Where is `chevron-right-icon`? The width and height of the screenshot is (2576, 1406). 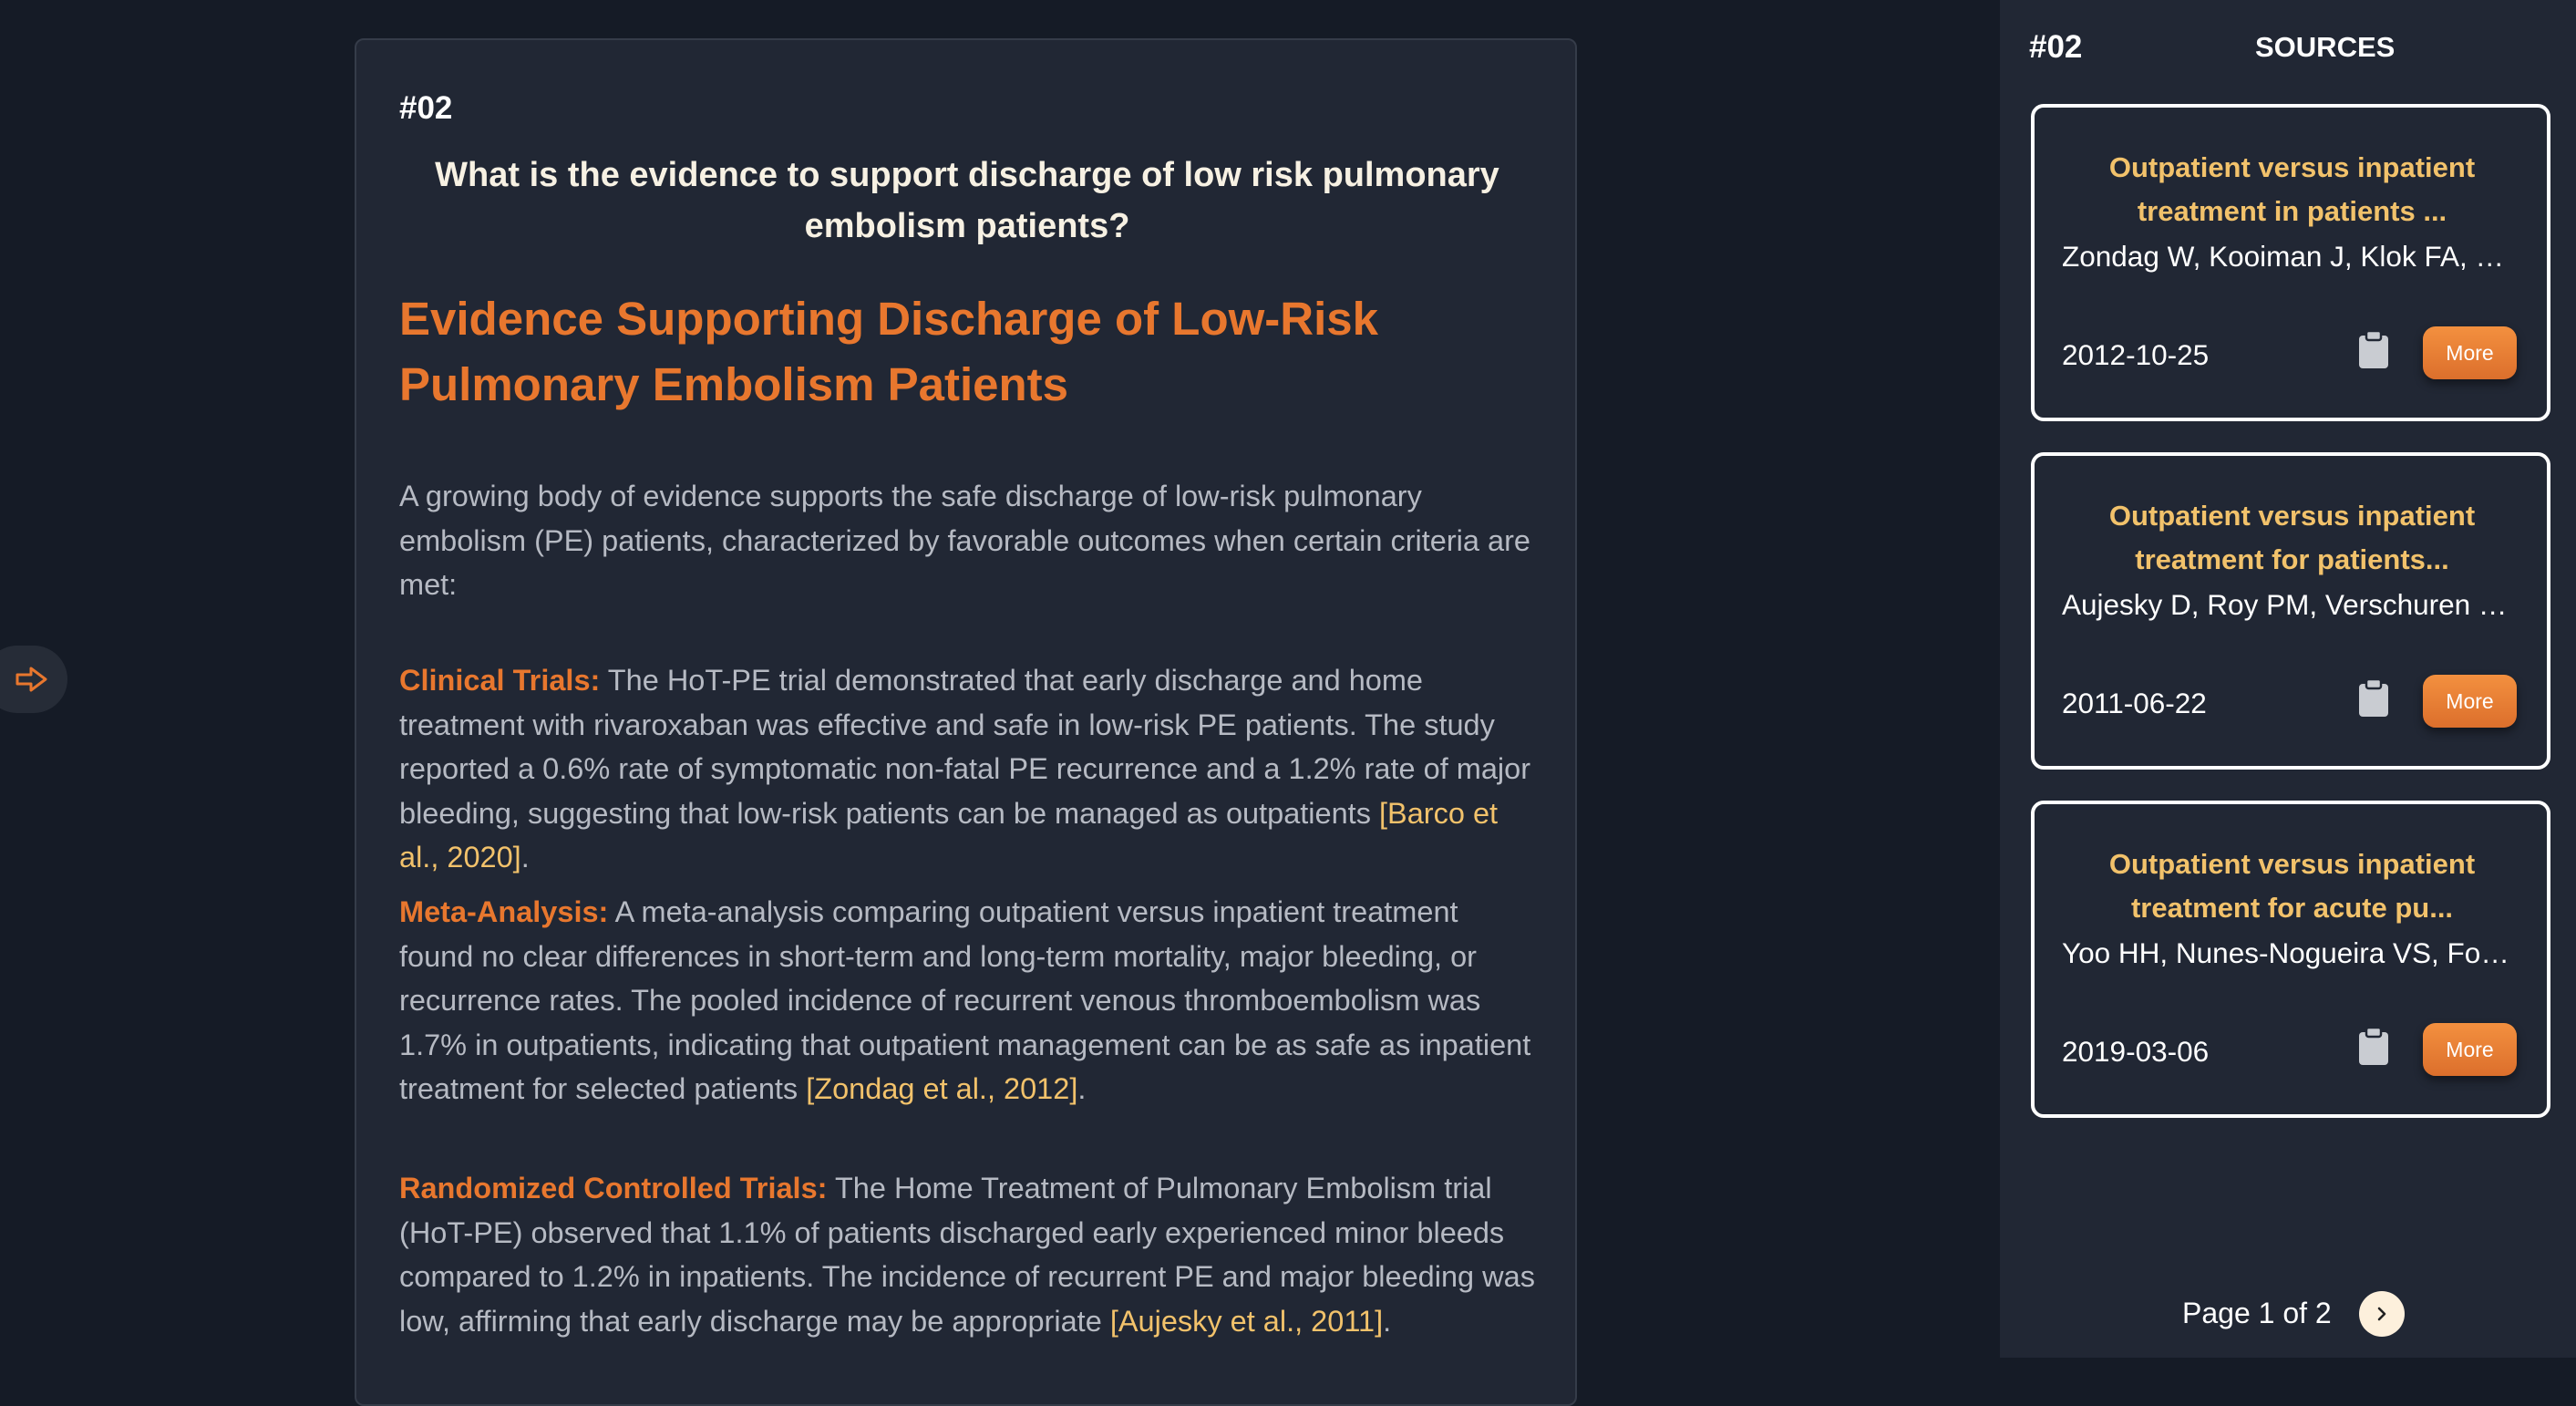
chevron-right-icon is located at coordinates (2381, 1314).